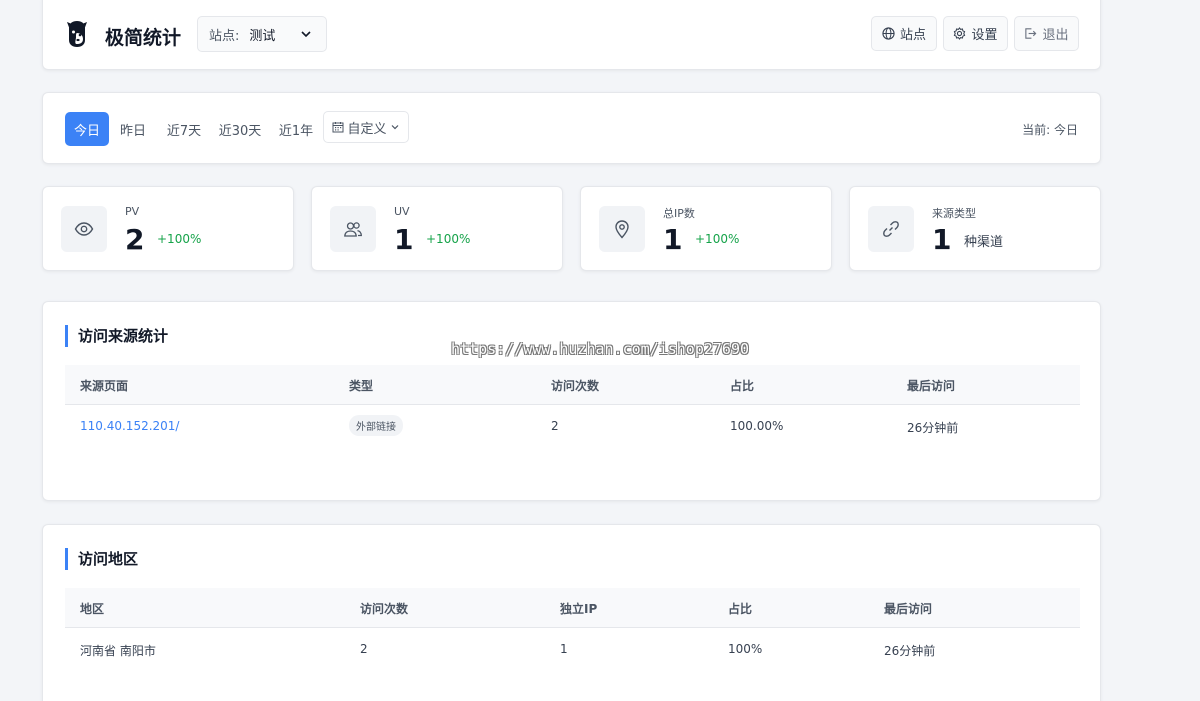 This screenshot has width=1200, height=701. I want to click on custom-range-label: 自定义, so click(367, 129).